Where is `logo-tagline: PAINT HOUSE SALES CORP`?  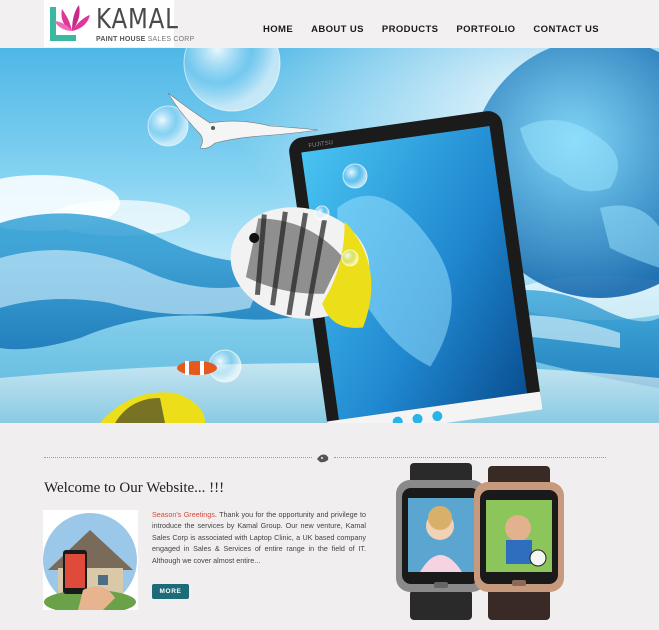
logo-tagline: PAINT HOUSE SALES CORP is located at coordinates (146, 39).